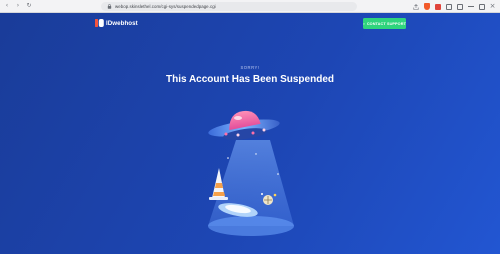 Image resolution: width=500 pixels, height=254 pixels. I want to click on contact-support-button: CONTACT SUPPORT, so click(384, 23).